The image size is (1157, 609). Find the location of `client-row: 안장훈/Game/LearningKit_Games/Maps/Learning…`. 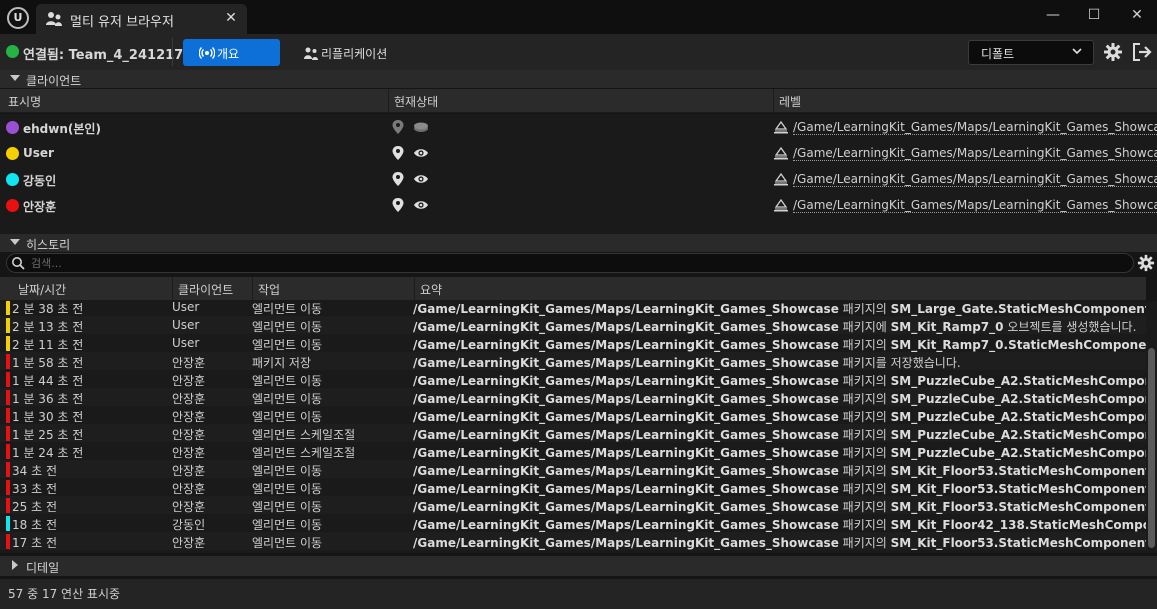

client-row: 안장훈/Game/LearningKit_Games/Maps/Learning… is located at coordinates (578, 205).